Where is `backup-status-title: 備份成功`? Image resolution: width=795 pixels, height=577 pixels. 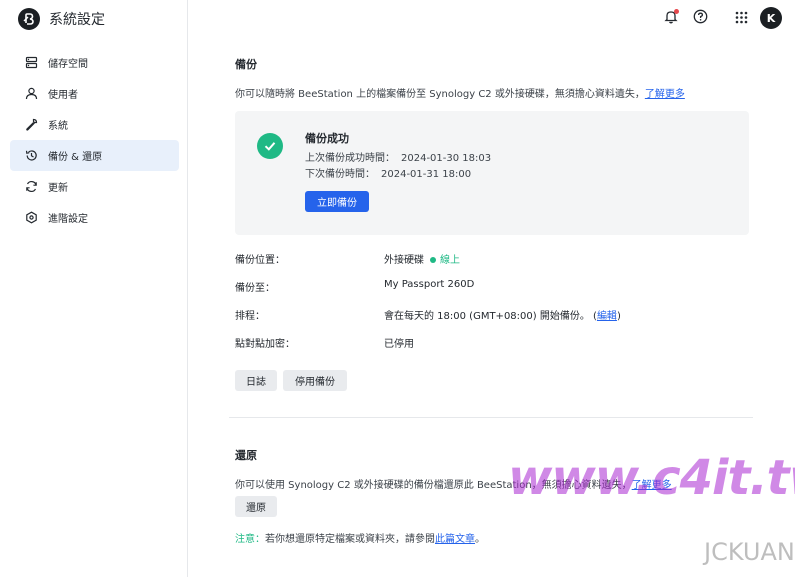
backup-status-title: 備份成功 is located at coordinates (327, 138).